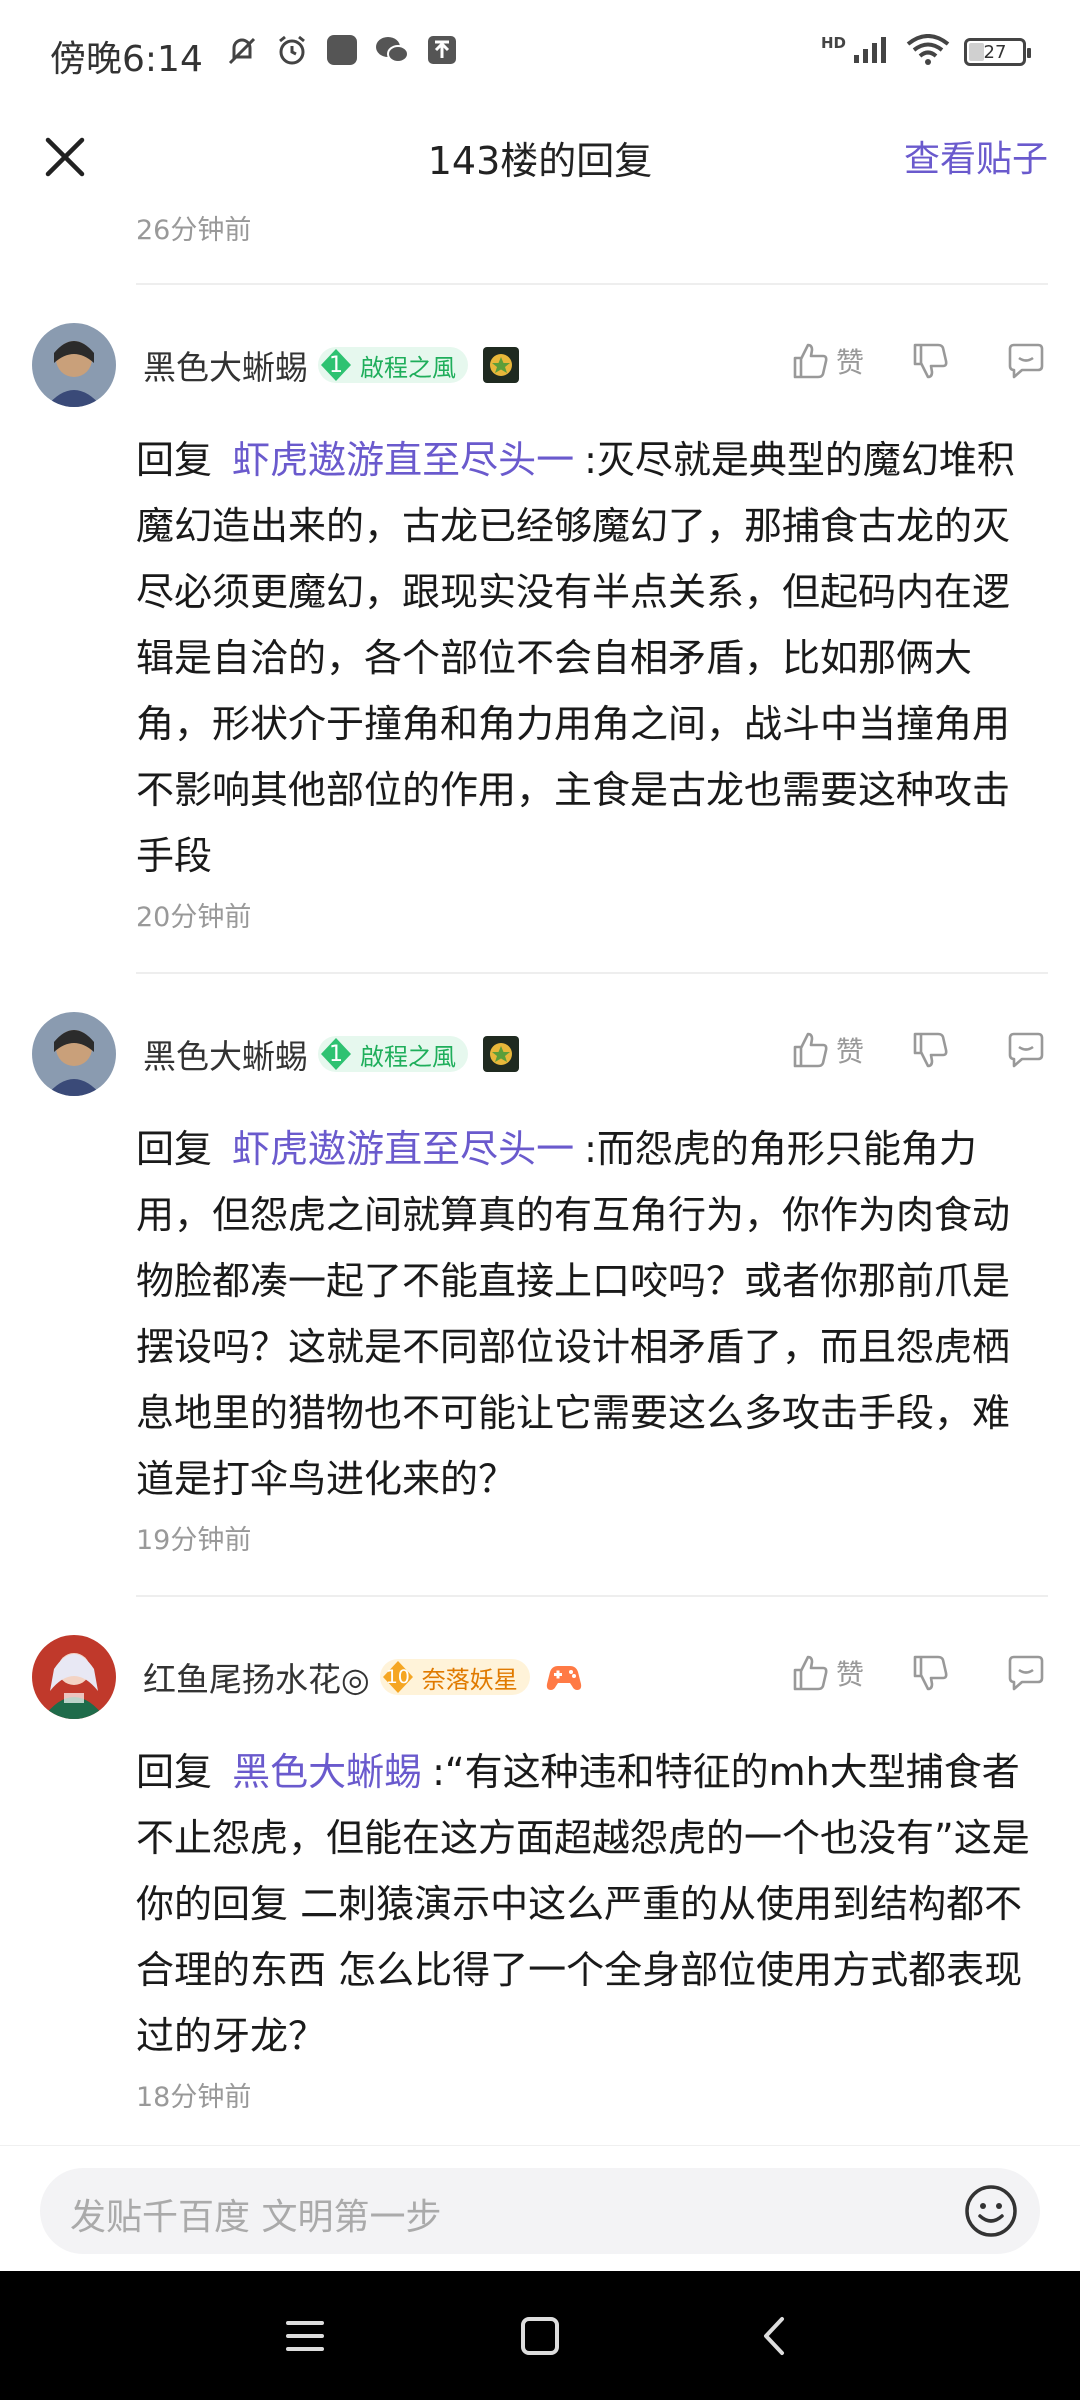 This screenshot has width=1080, height=2400. I want to click on emoji-button, so click(991, 2211).